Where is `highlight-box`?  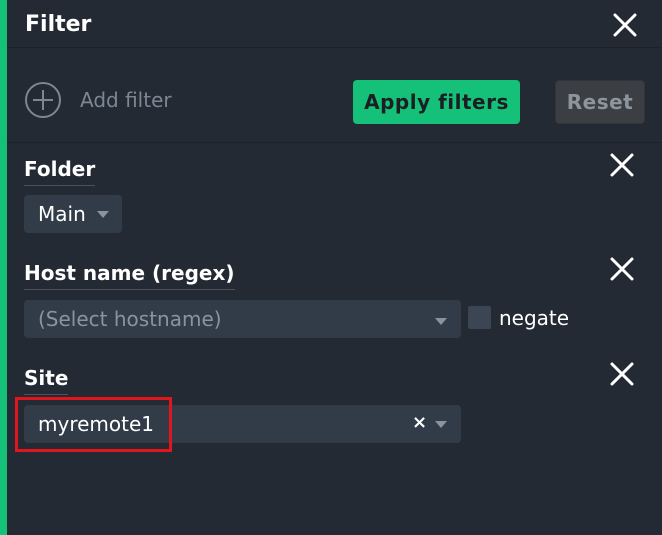
highlight-box is located at coordinates (93, 424).